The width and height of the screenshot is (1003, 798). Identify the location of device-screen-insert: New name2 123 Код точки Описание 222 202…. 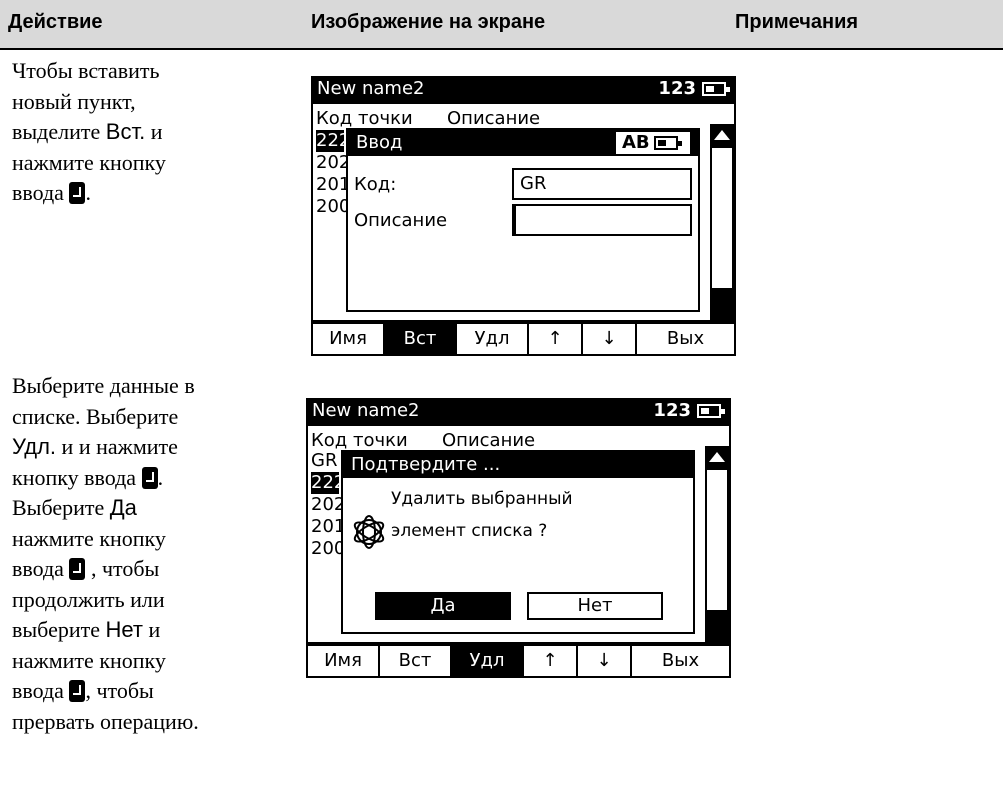
(523, 216).